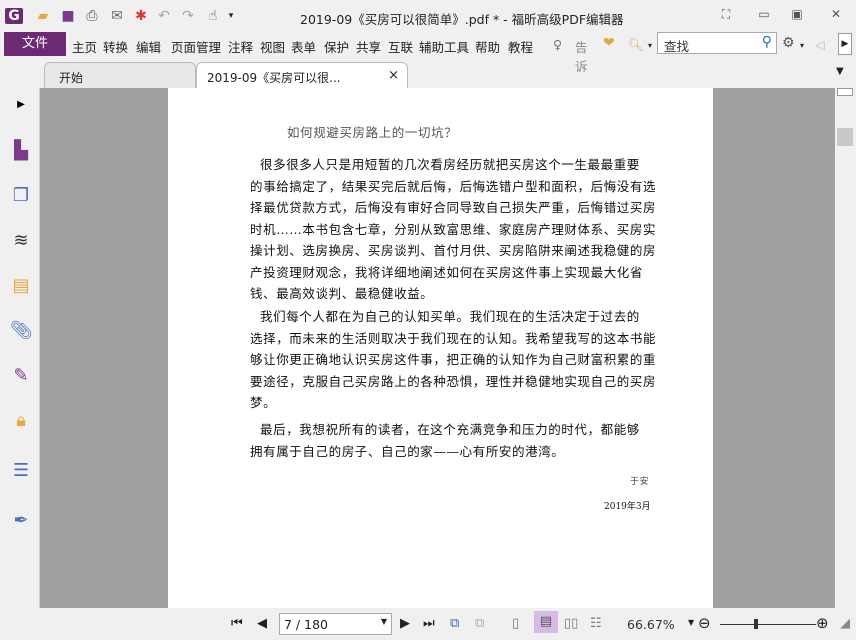  What do you see at coordinates (141, 16) in the screenshot?
I see `new-document-icon: ✱` at bounding box center [141, 16].